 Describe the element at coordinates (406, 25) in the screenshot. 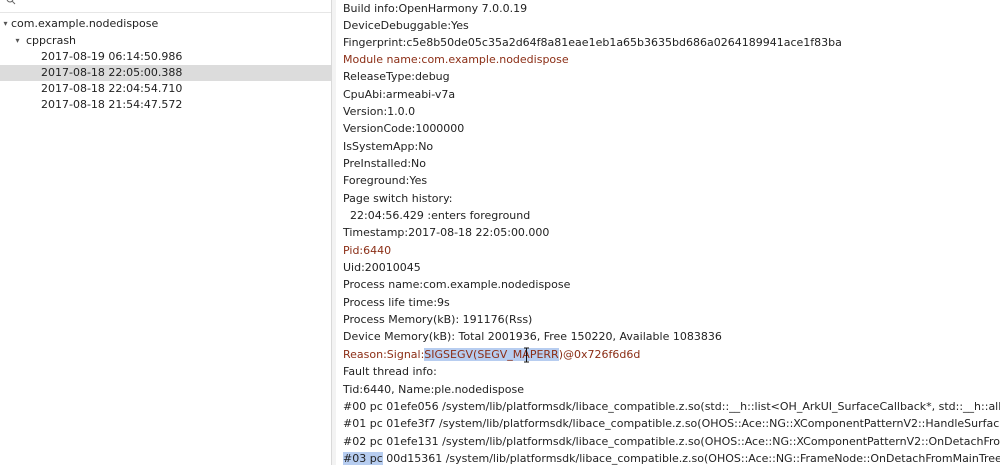

I see `log-line: DeviceDebuggable:Yes` at that location.